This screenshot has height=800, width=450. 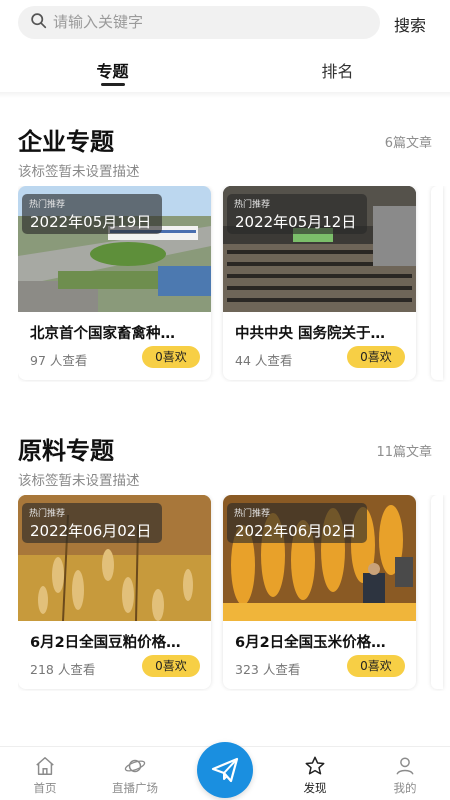 I want to click on nav-discover-label: 发现, so click(x=315, y=788).